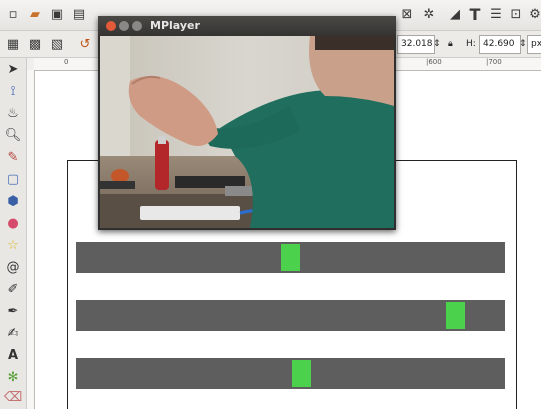 The width and height of the screenshot is (541, 409). What do you see at coordinates (57, 44) in the screenshot?
I see `deselect-icon: ▧` at bounding box center [57, 44].